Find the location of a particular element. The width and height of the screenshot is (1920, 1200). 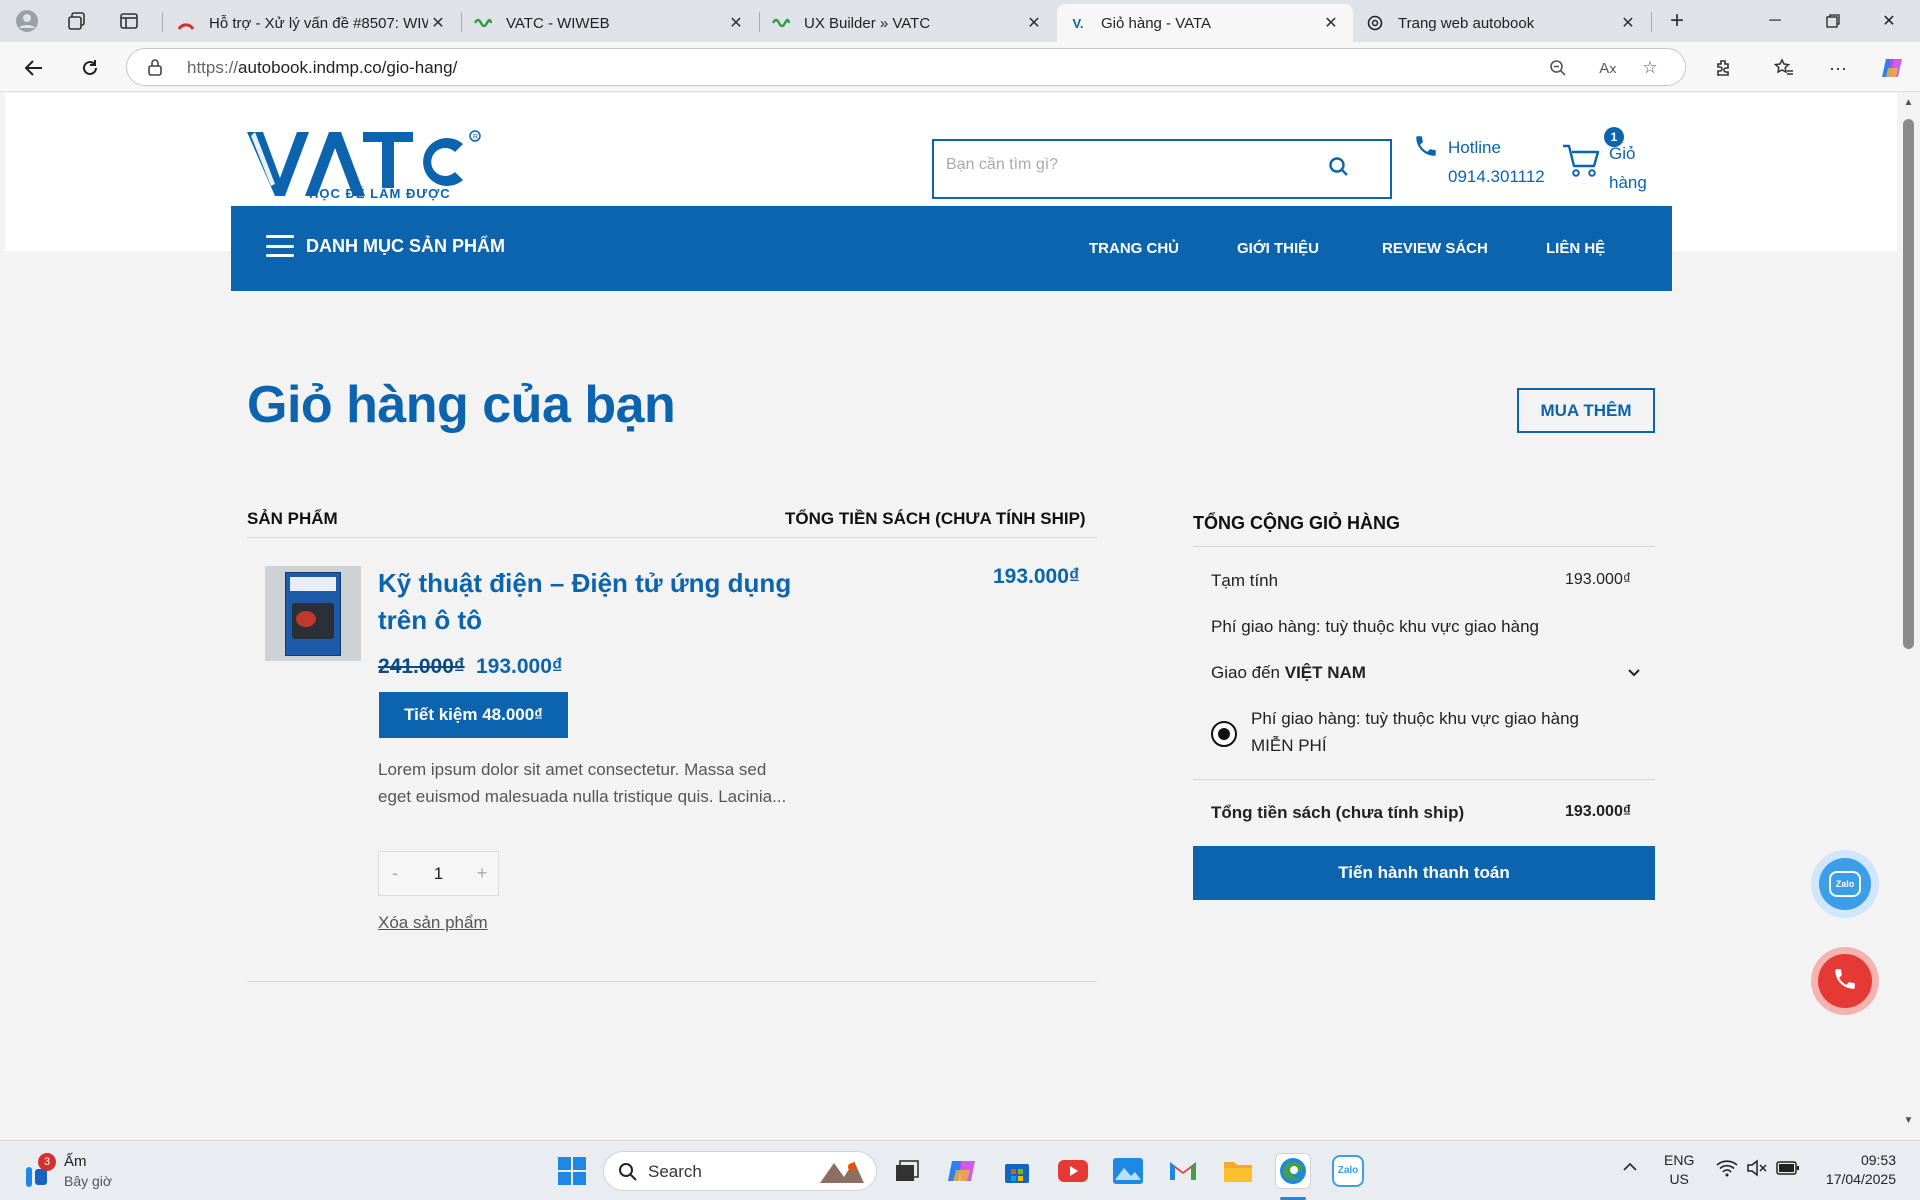

quantity-input: 1 is located at coordinates (438, 874).